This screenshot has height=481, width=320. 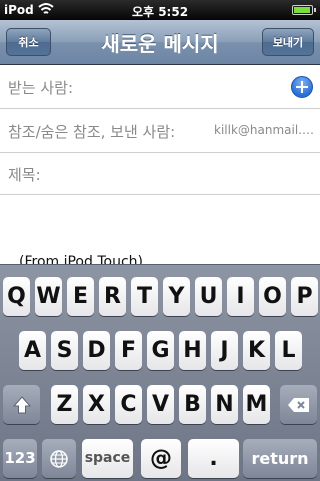 I want to click on space-key: space, so click(x=107, y=458).